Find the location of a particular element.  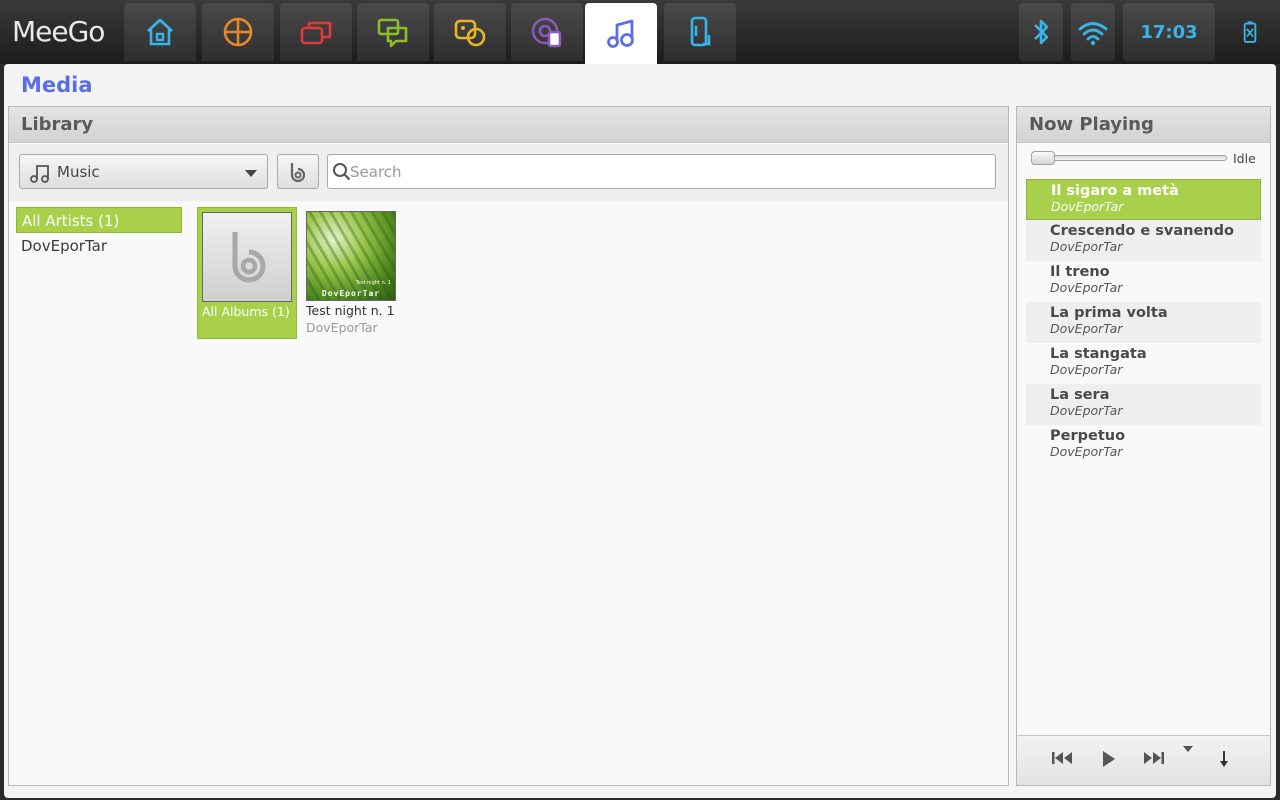

battery-status is located at coordinates (1250, 32).